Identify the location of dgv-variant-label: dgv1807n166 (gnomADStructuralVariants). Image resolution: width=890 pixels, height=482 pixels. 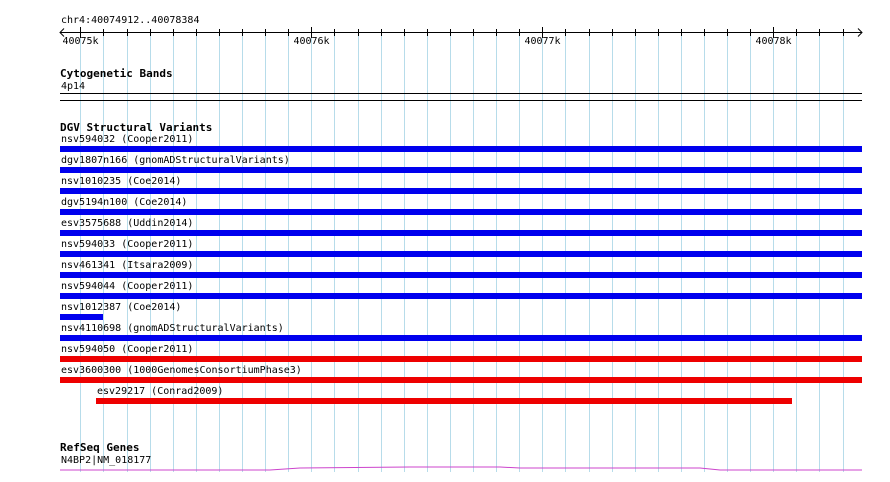
(175, 161).